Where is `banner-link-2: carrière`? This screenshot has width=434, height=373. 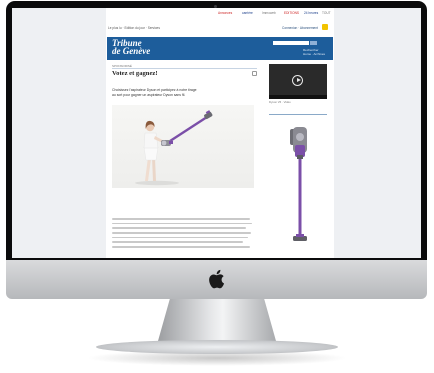
banner-link-2: carrière is located at coordinates (247, 13).